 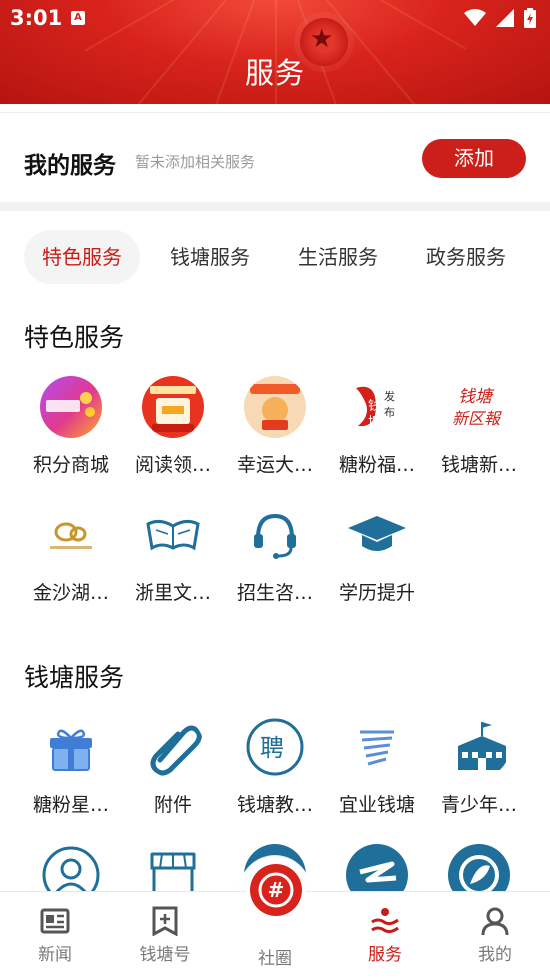 What do you see at coordinates (377, 535) in the screenshot?
I see `graduation-cap-icon` at bounding box center [377, 535].